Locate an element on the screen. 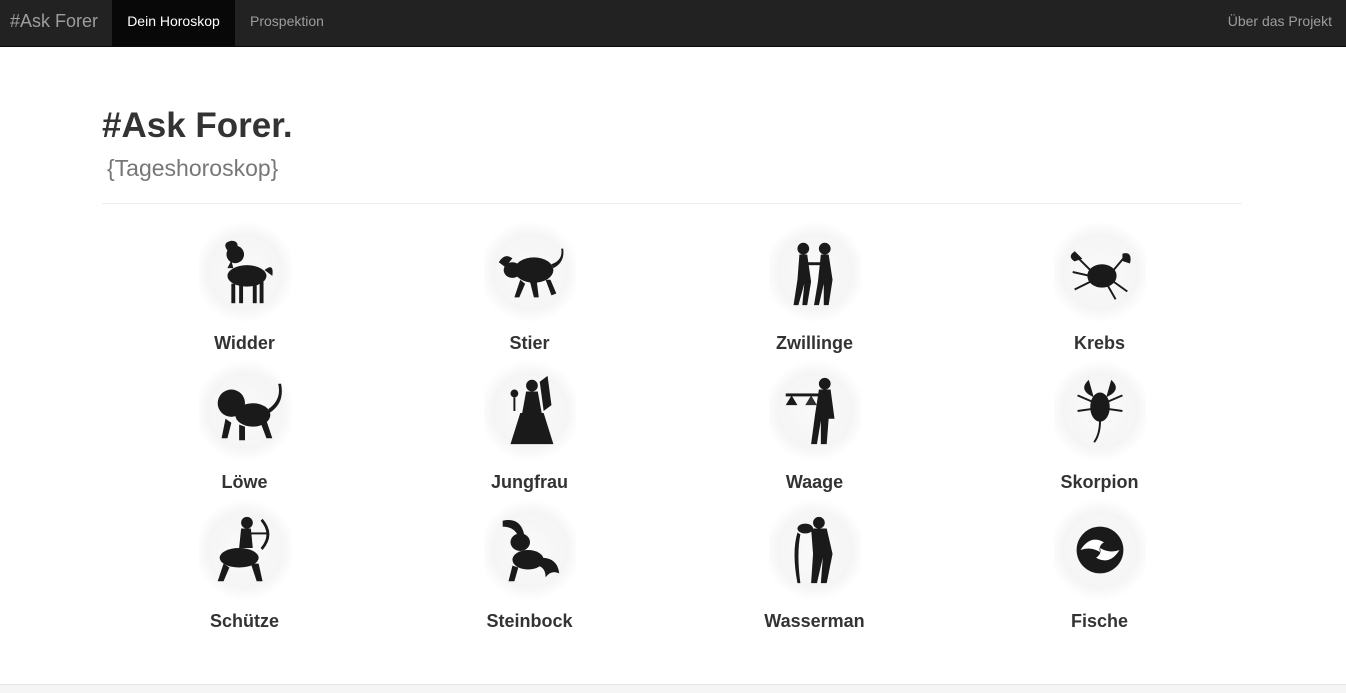  sign-label: Widder is located at coordinates (244, 343).